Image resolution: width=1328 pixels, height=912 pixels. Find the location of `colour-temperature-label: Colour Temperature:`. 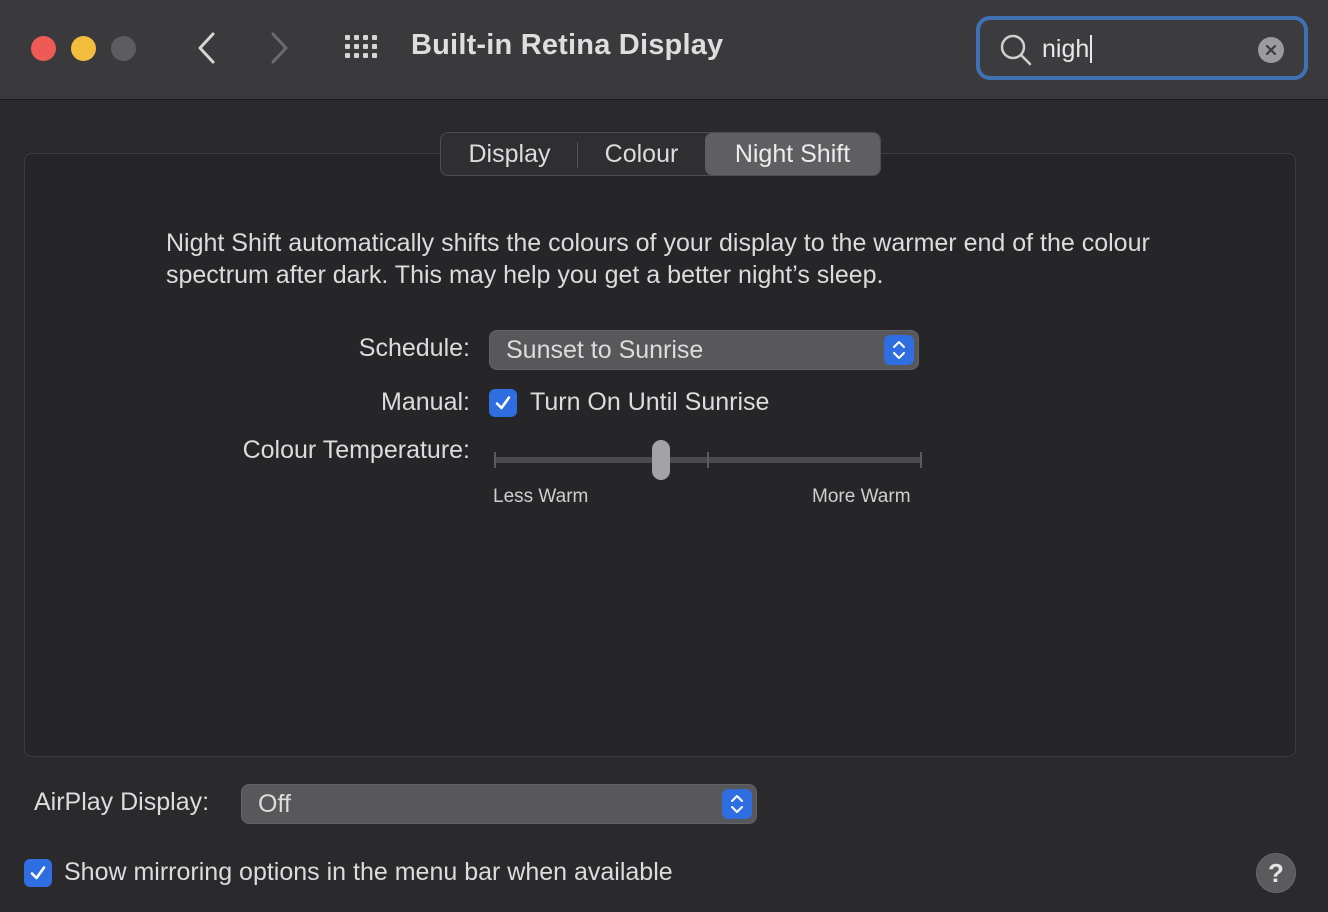

colour-temperature-label: Colour Temperature: is located at coordinates (356, 450).